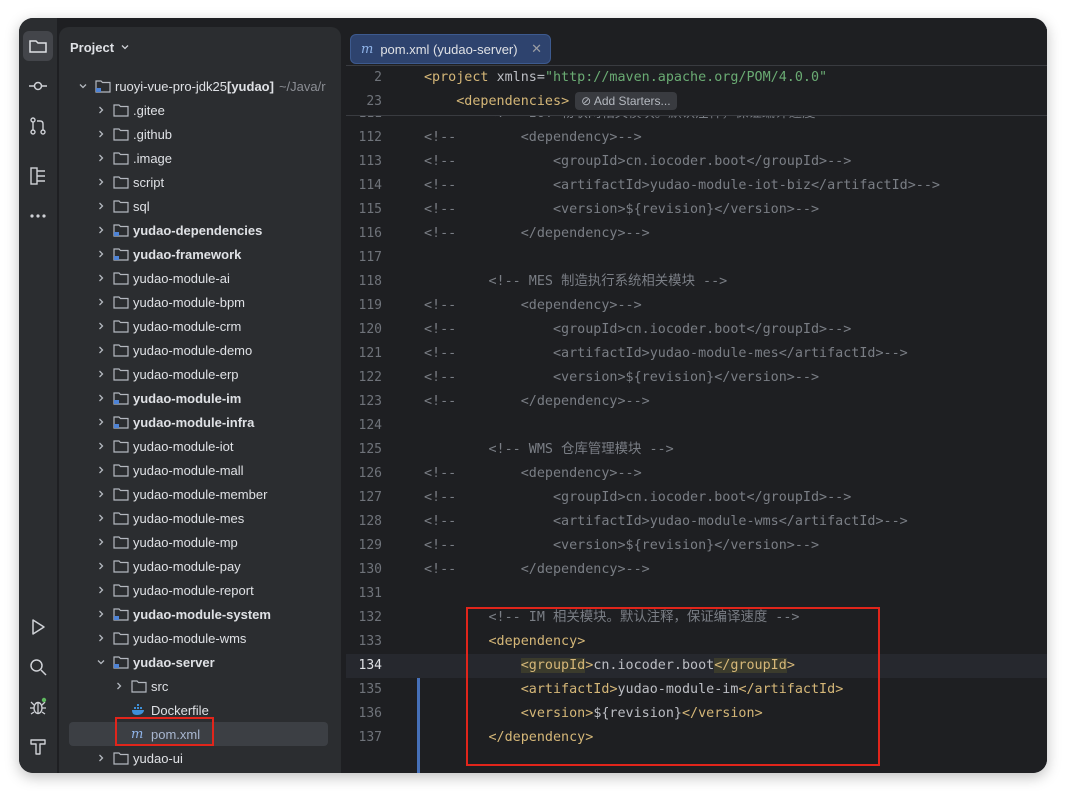 This screenshot has height=791, width=1066. I want to click on tree-item-folder: yudao-module-pay, so click(200, 566).